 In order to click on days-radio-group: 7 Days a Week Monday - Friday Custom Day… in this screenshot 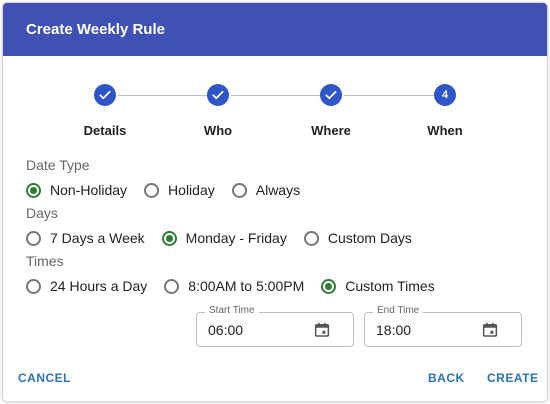, I will do `click(227, 238)`.